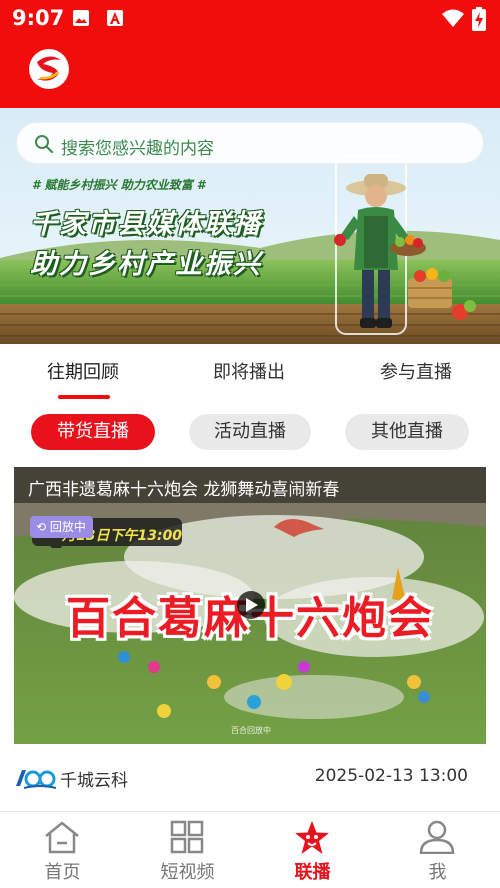 The height and width of the screenshot is (888, 500). What do you see at coordinates (67, 527) in the screenshot?
I see `replay-badge-label: 回放中` at bounding box center [67, 527].